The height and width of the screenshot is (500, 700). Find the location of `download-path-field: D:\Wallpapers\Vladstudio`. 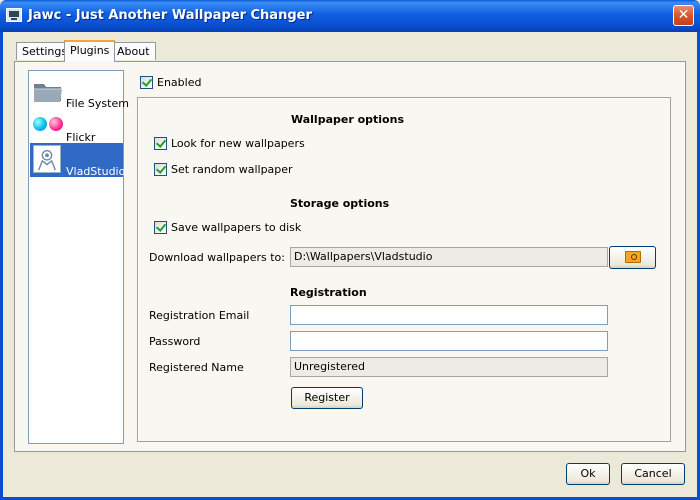

download-path-field: D:\Wallpapers\Vladstudio is located at coordinates (449, 257).